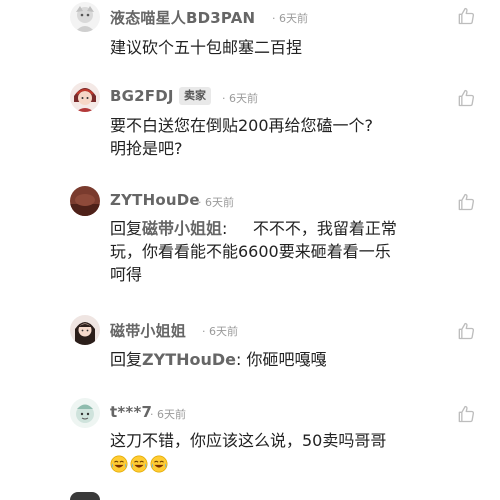 Image resolution: width=500 pixels, height=500 pixels. Describe the element at coordinates (142, 96) in the screenshot. I see `username: BG2FDJ` at that location.